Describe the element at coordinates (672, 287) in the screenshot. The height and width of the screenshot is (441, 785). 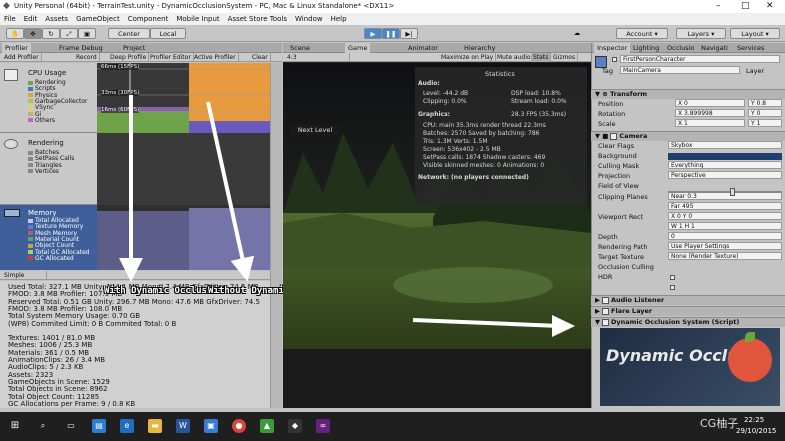
I see `hdr-checkbox` at that location.